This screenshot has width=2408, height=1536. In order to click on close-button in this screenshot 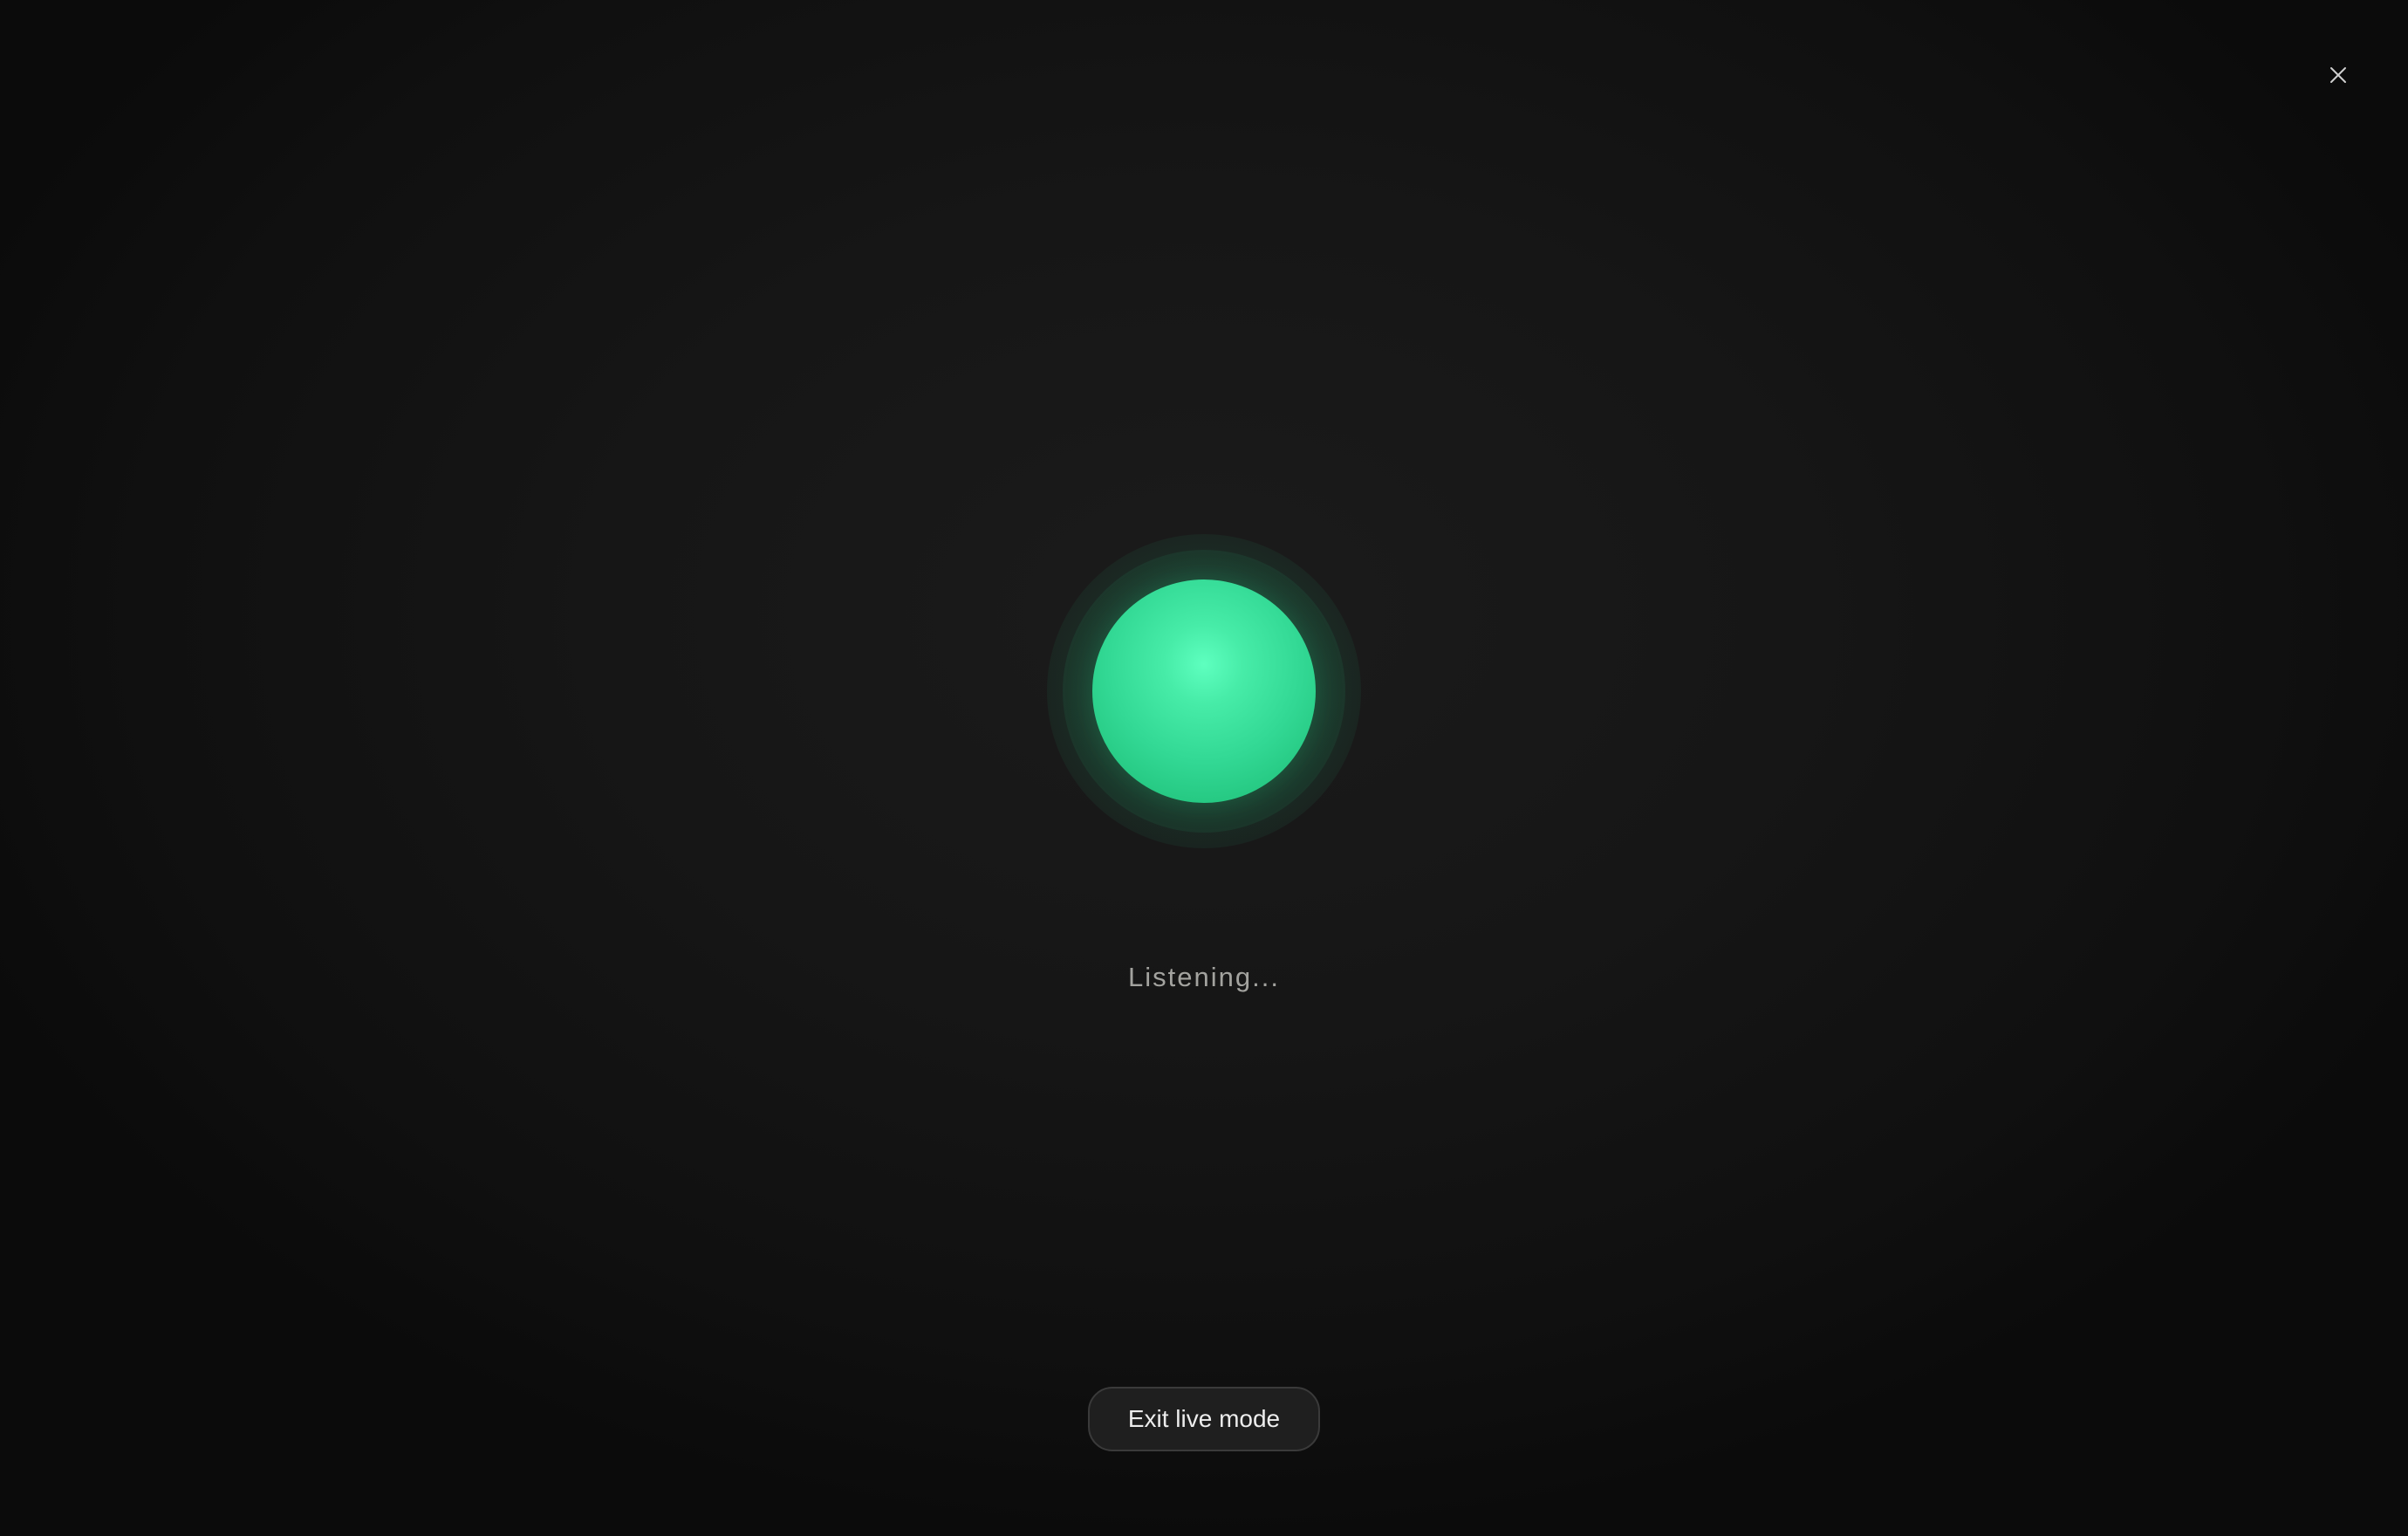, I will do `click(2338, 75)`.